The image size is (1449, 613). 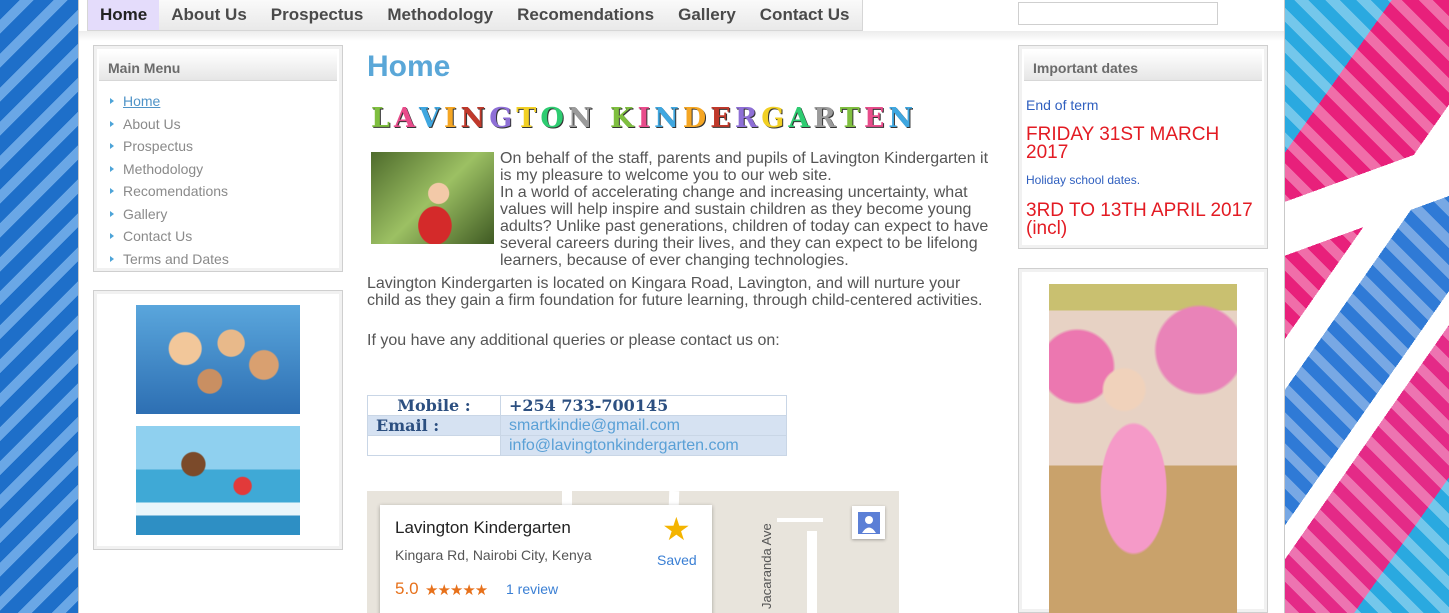 What do you see at coordinates (434, 445) in the screenshot?
I see `email-label-empty` at bounding box center [434, 445].